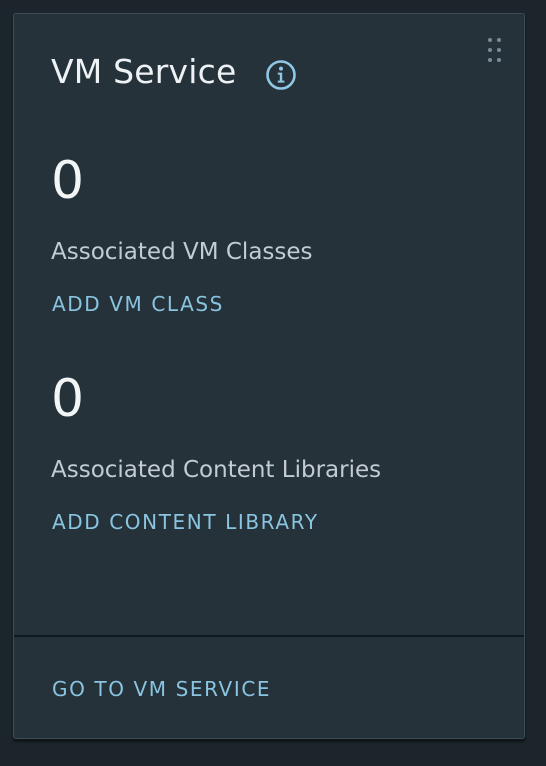 The height and width of the screenshot is (766, 546). Describe the element at coordinates (281, 75) in the screenshot. I see `info-icon` at that location.